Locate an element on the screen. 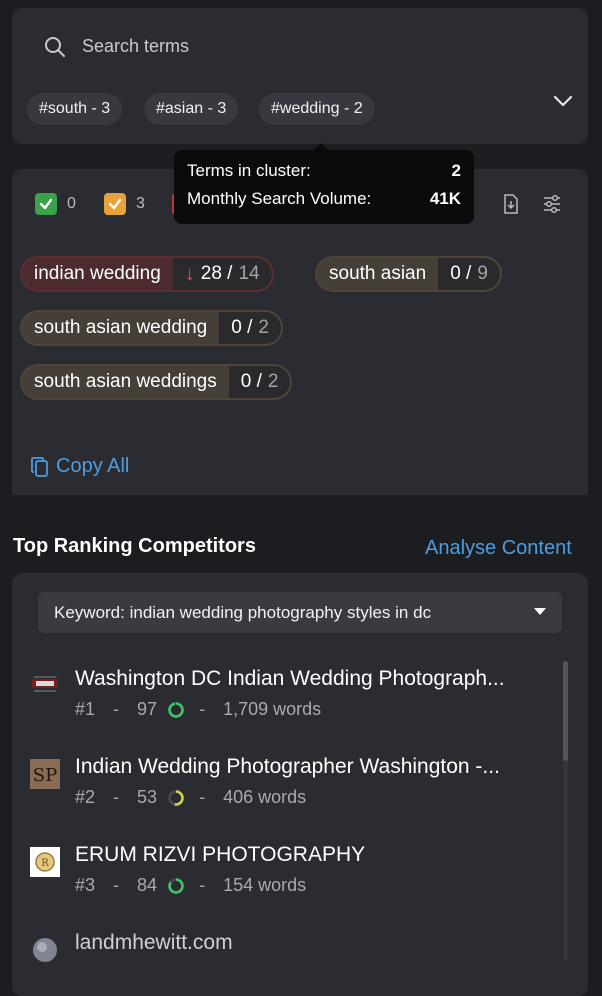  term-pill: south asian wedding 0 /2 is located at coordinates (151, 328).